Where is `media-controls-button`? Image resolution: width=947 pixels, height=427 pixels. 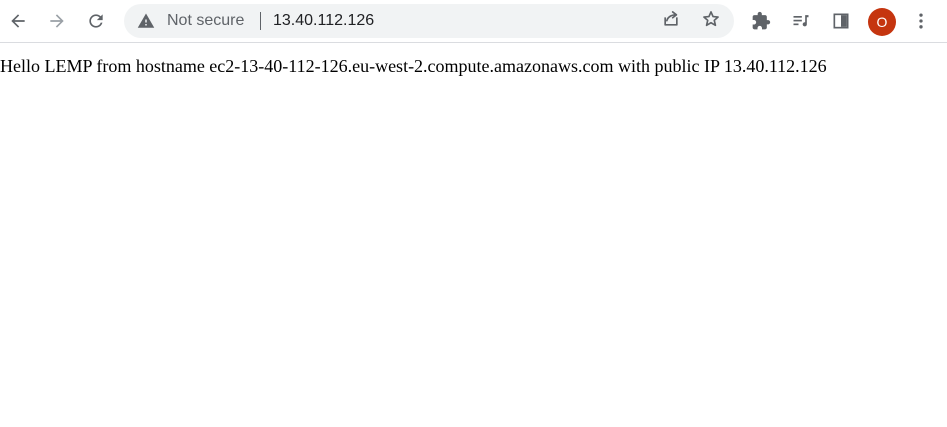
media-controls-button is located at coordinates (801, 21).